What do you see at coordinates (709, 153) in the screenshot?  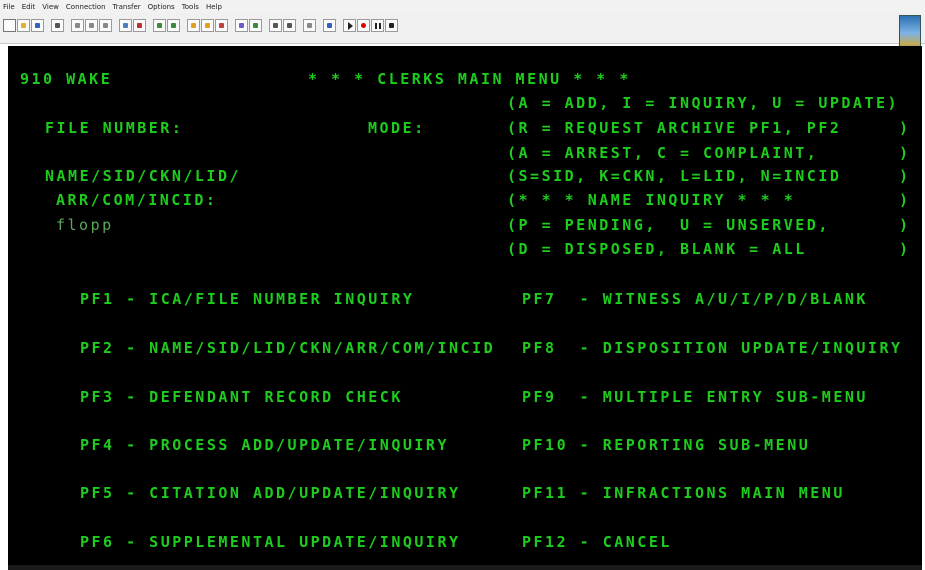 I see `mode-help-line-3: (A = ARREST, C = COMPLAINT, )` at bounding box center [709, 153].